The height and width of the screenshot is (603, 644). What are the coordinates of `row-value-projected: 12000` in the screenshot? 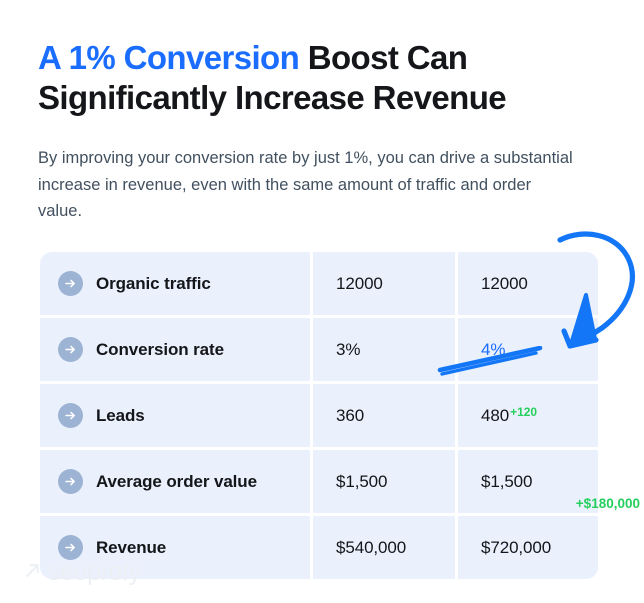 It's located at (528, 283).